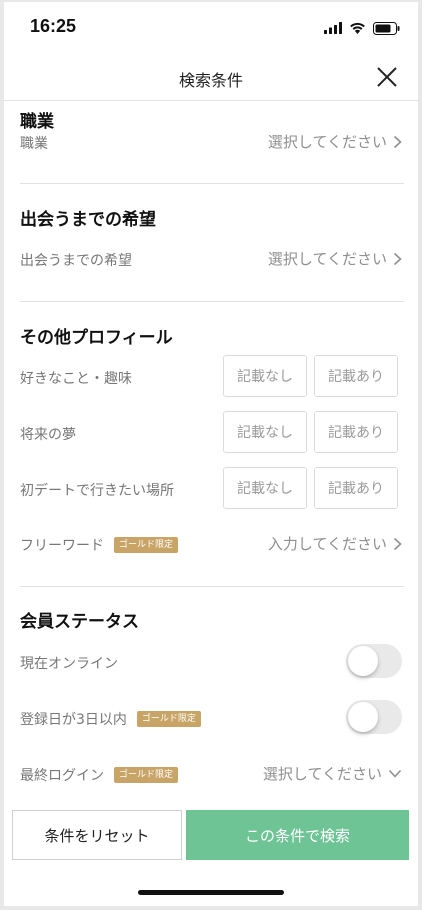  Describe the element at coordinates (357, 28) in the screenshot. I see `wifi-icon` at that location.